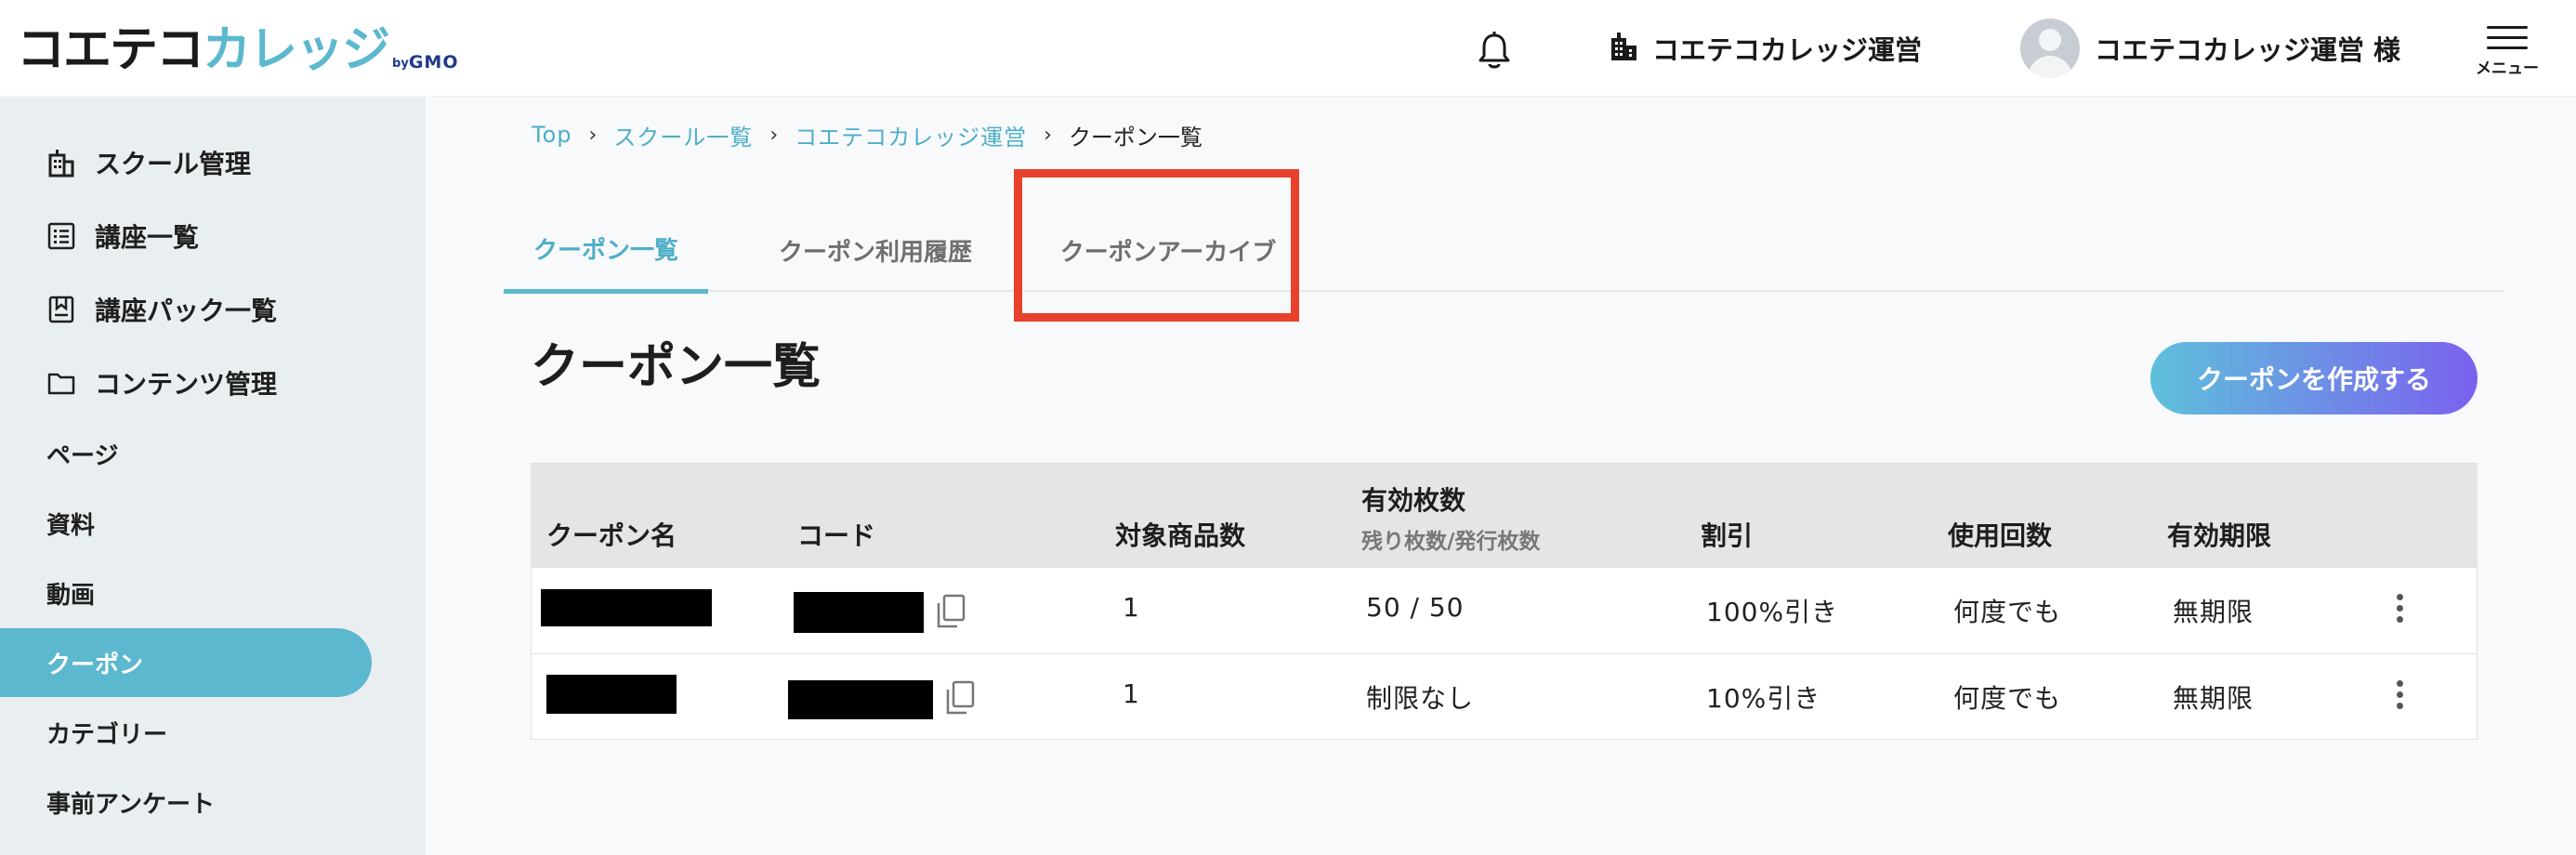  Describe the element at coordinates (2313, 378) in the screenshot. I see `create-coupon-button: クーポンを作成する` at that location.